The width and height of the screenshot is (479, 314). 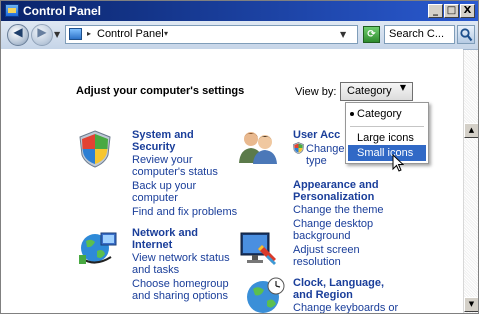 I want to click on menu-item-category: Category, so click(x=387, y=114).